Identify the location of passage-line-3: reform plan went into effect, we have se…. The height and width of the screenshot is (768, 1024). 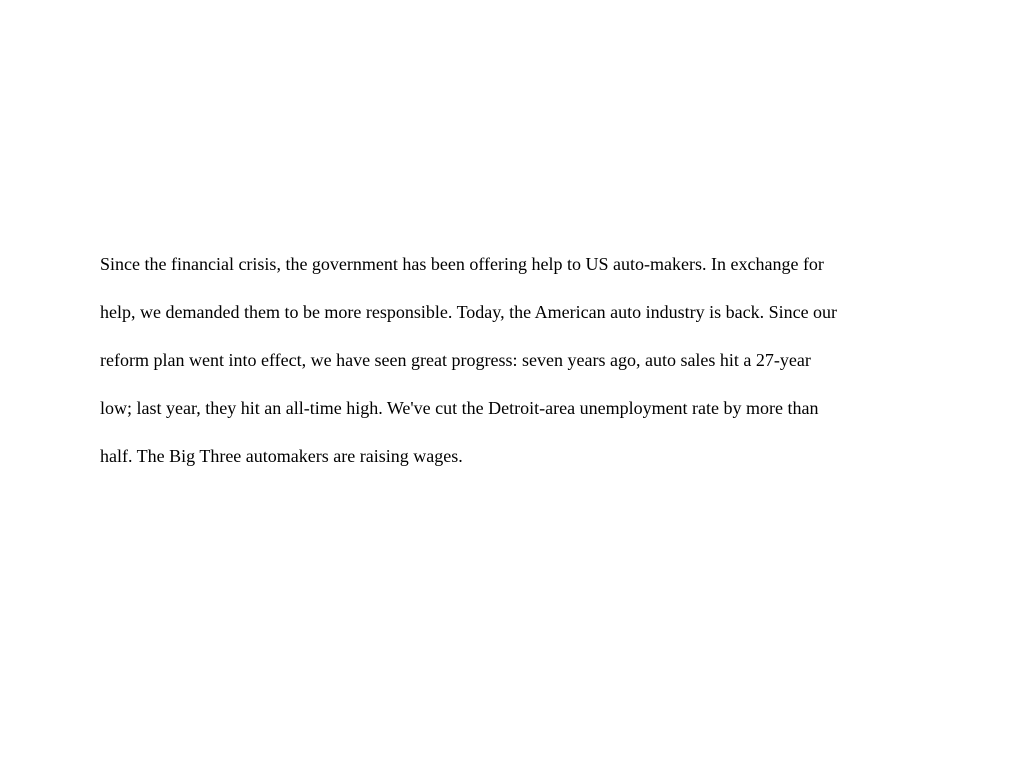
(455, 360).